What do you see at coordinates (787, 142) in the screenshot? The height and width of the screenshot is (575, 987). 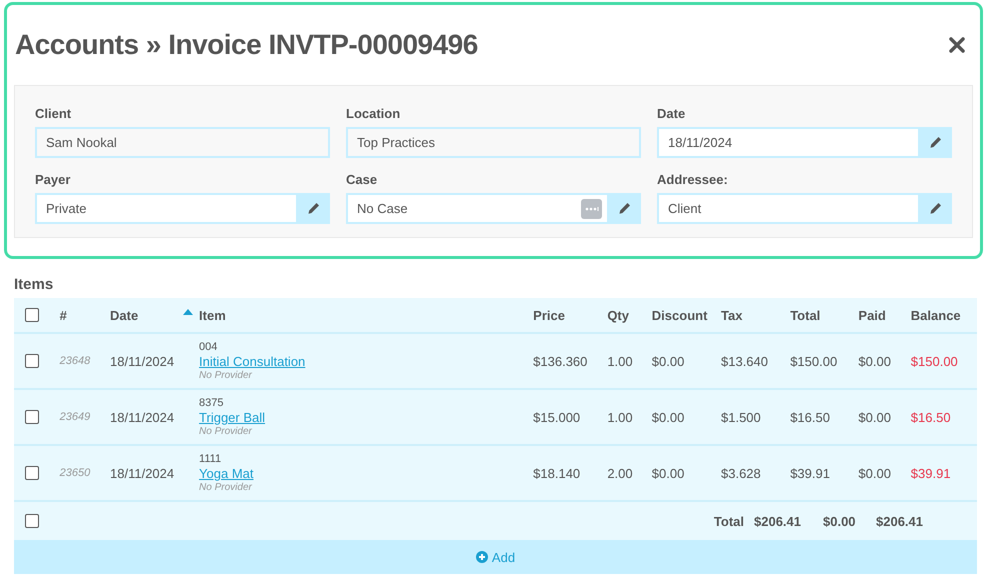 I see `input-field: 18/11/2024` at bounding box center [787, 142].